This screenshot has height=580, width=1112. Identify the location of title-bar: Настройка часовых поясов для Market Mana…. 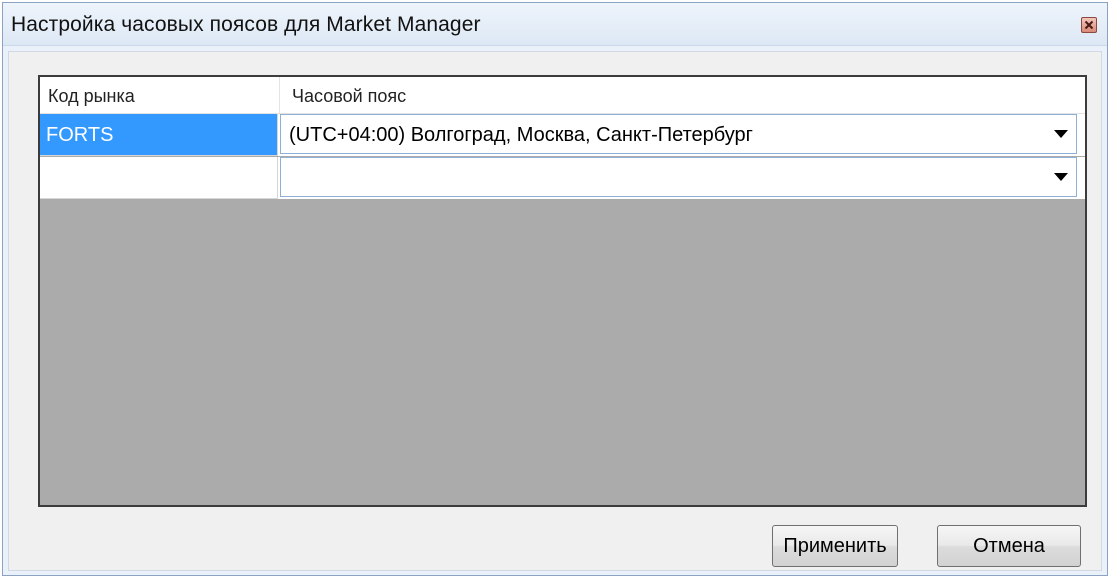
(555, 24).